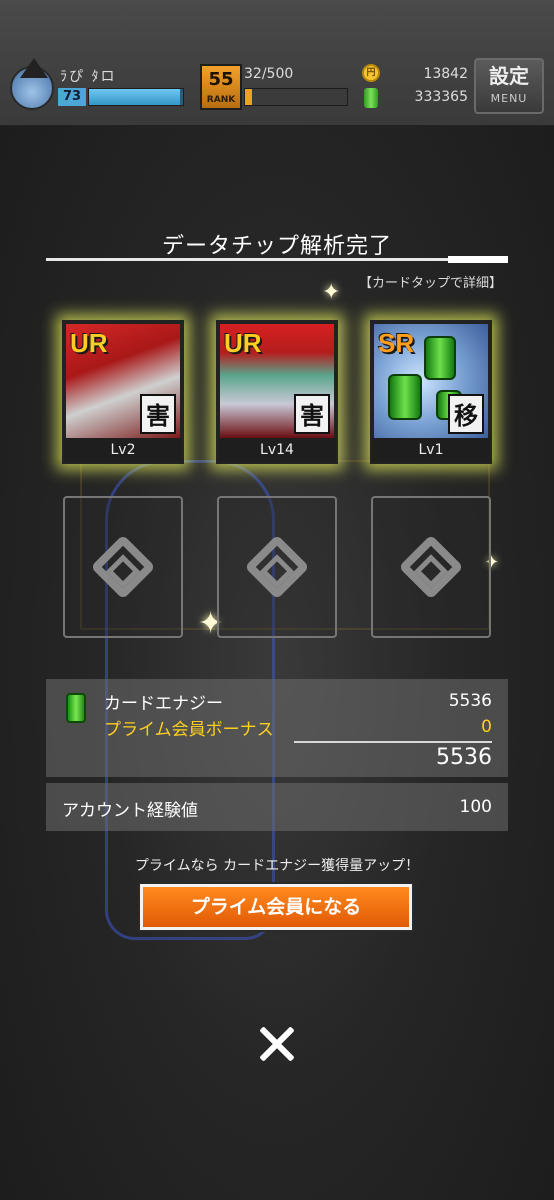  Describe the element at coordinates (441, 97) in the screenshot. I see `card-energy-count: 333365` at that location.